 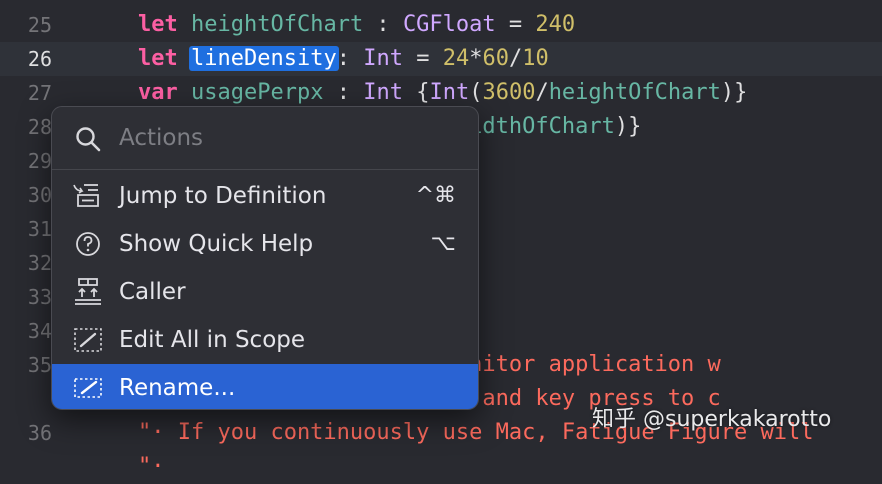 I want to click on code-token: {, so click(x=416, y=92).